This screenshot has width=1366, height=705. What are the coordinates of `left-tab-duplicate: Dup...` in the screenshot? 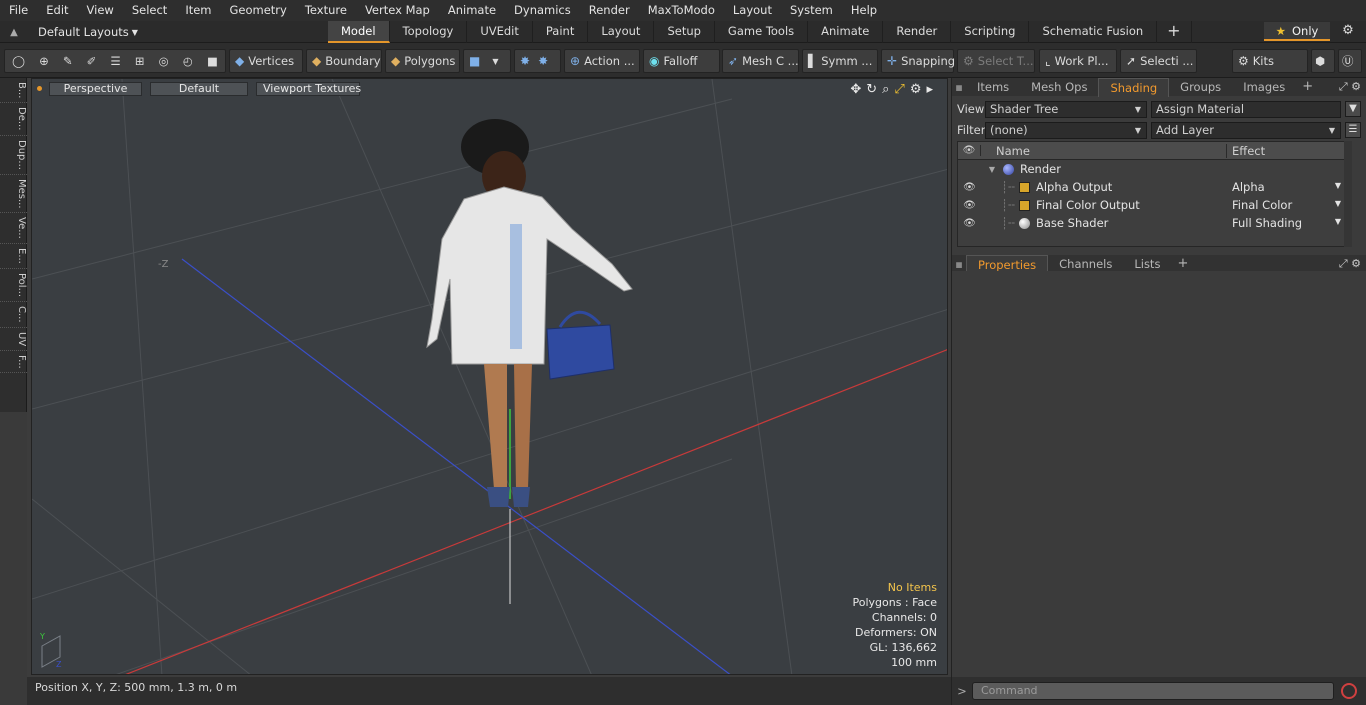 It's located at (13, 155).